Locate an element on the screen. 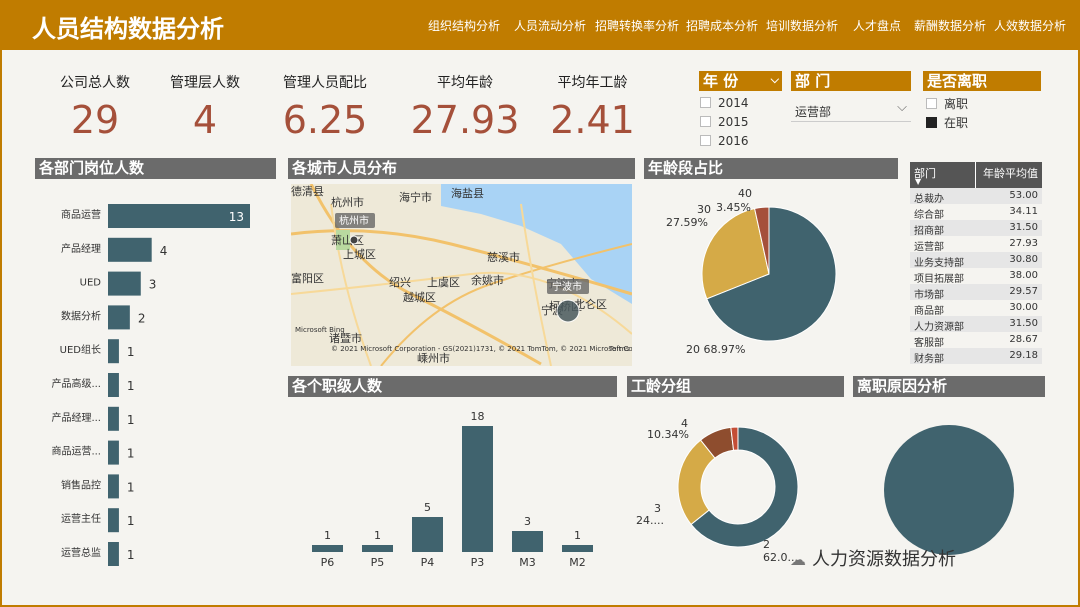  bar-category-label: M2 is located at coordinates (577, 562).